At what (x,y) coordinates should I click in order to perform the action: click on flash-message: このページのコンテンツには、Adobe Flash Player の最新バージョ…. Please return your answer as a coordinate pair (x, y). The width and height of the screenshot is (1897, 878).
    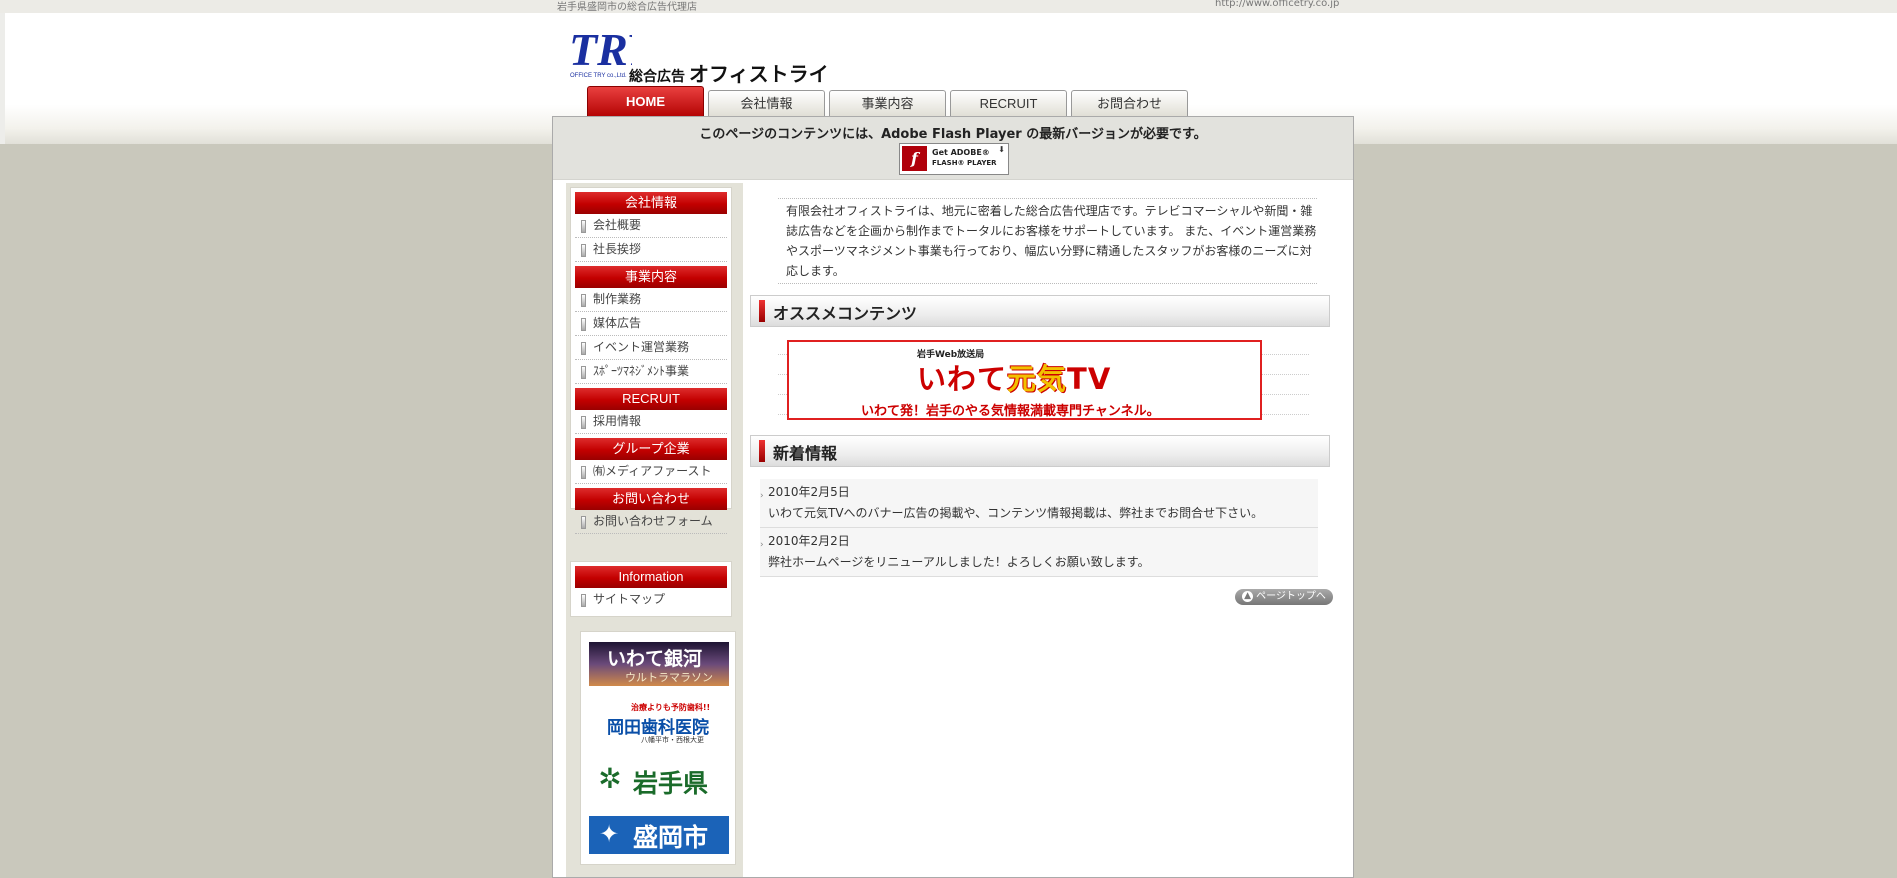
    Looking at the image, I should click on (953, 134).